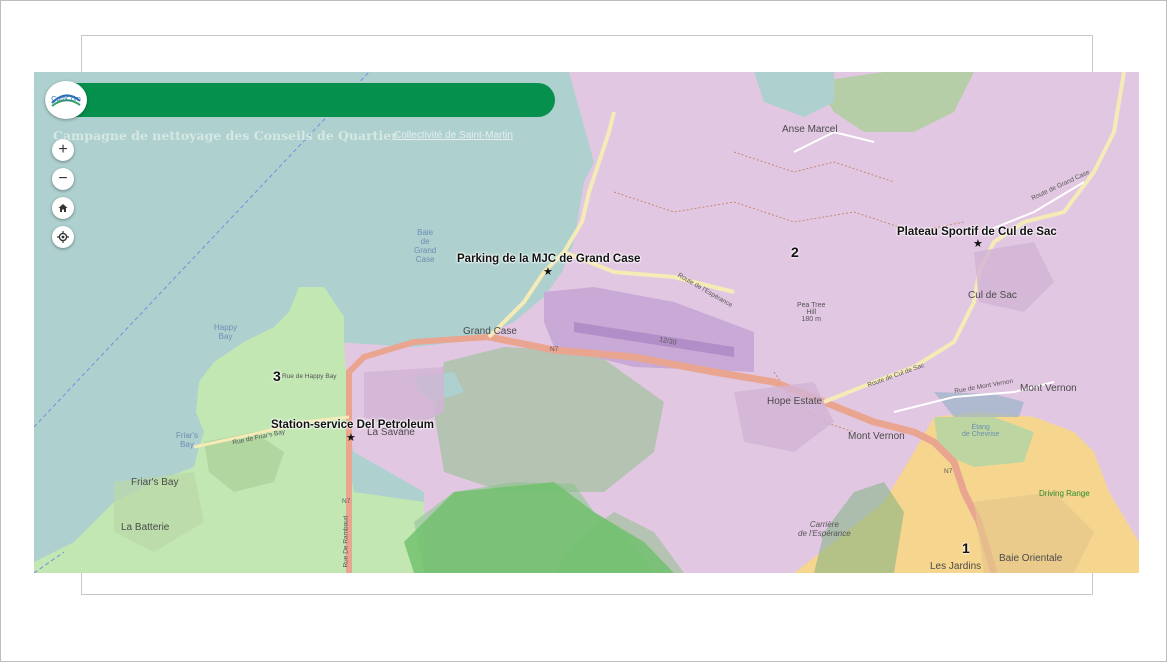 Image resolution: width=1167 pixels, height=662 pixels. I want to click on logo: ComCom, so click(66, 100).